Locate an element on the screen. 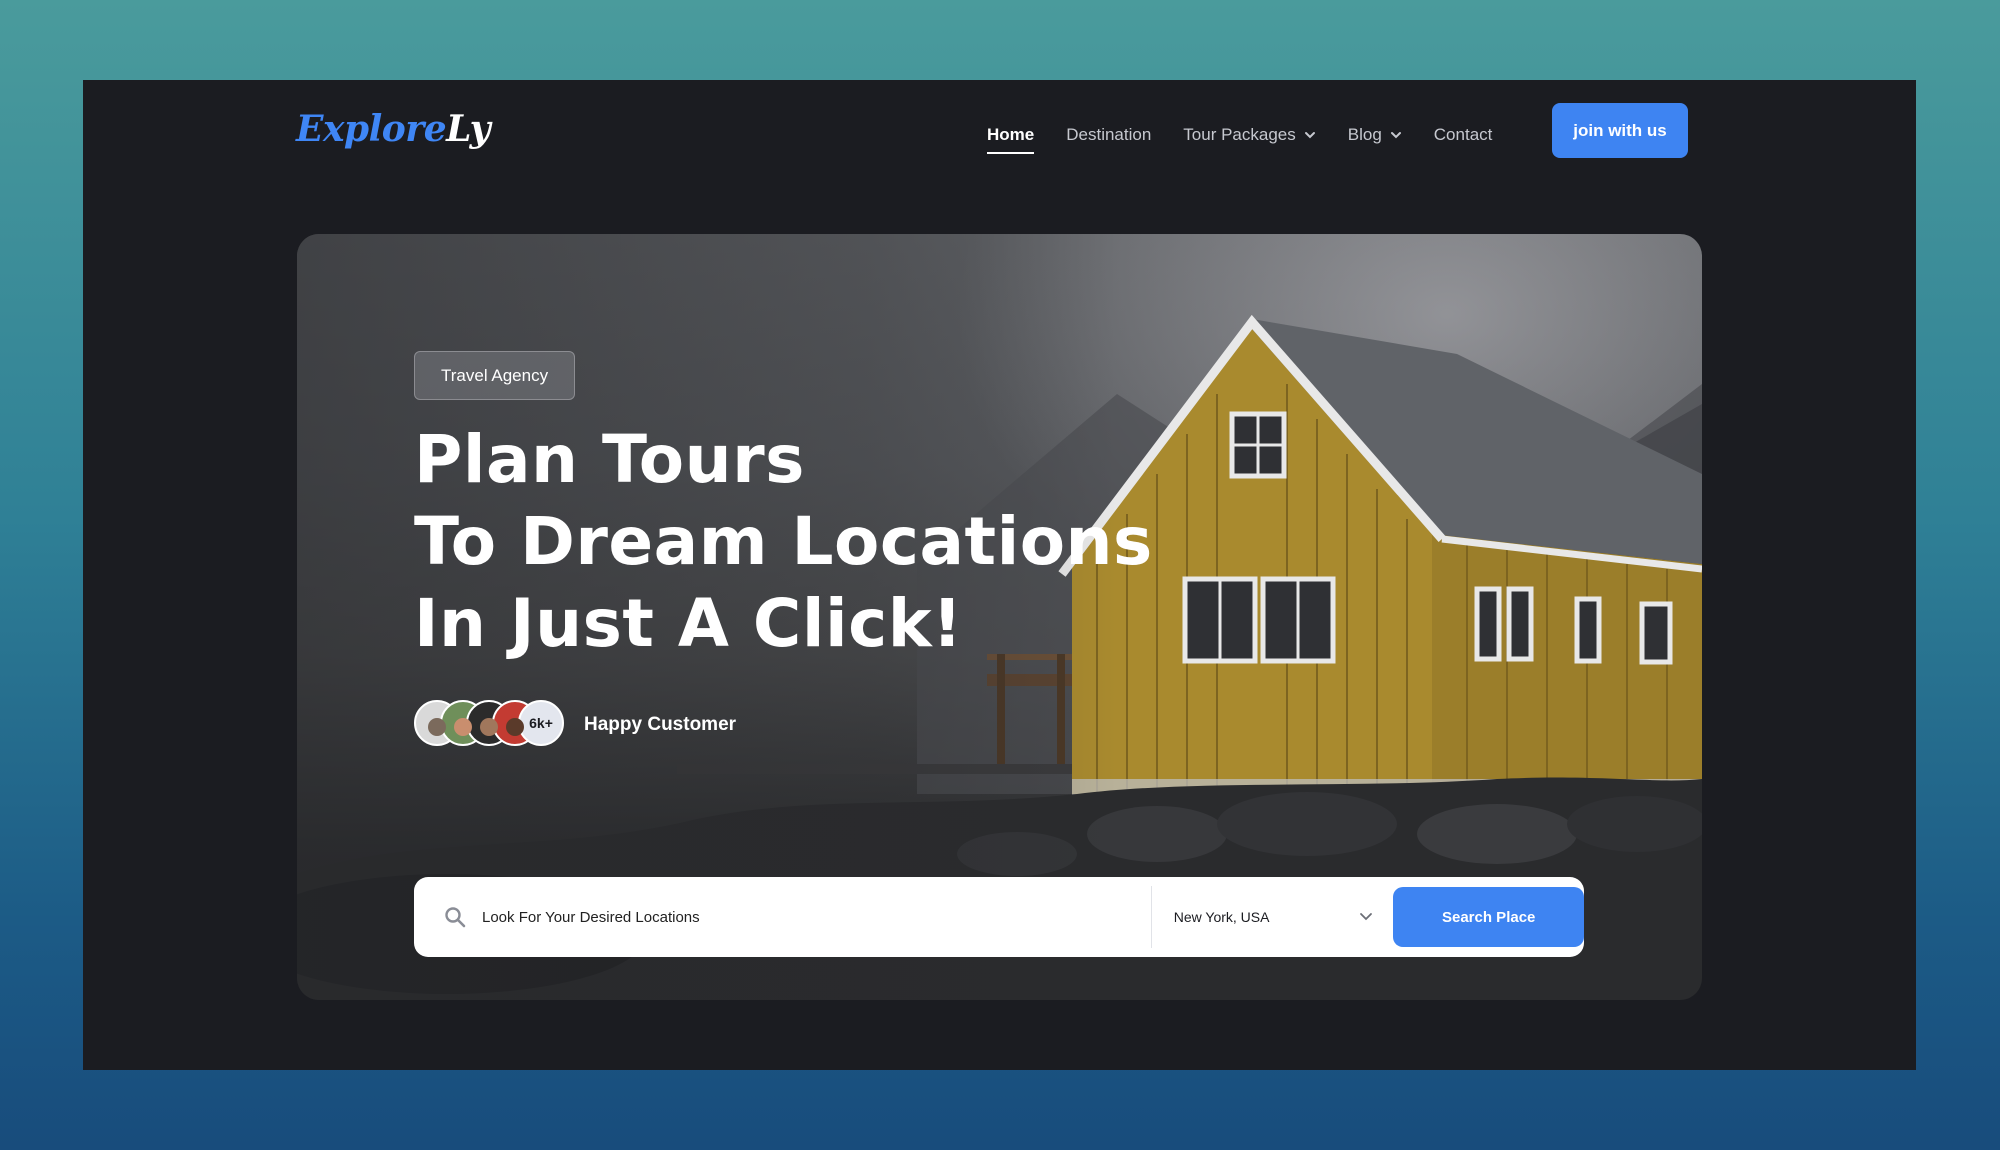  nav-item-blog: Blog is located at coordinates (1375, 135).